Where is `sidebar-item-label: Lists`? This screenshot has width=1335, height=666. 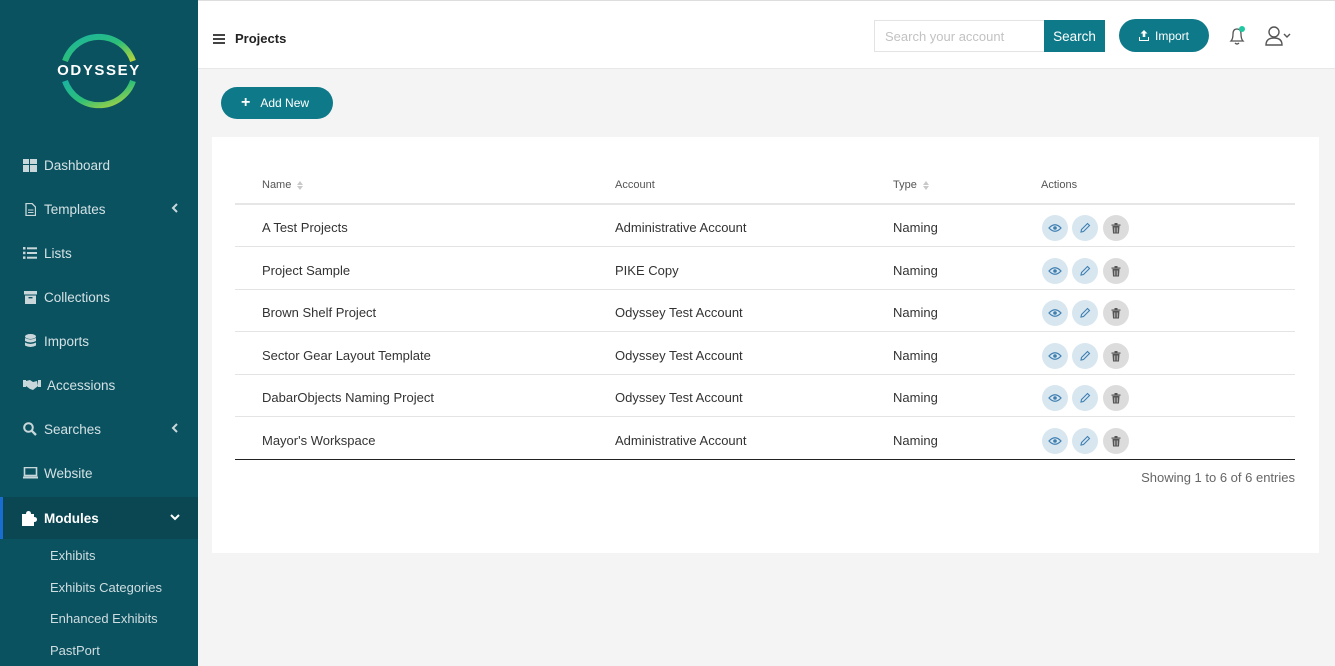 sidebar-item-label: Lists is located at coordinates (58, 253).